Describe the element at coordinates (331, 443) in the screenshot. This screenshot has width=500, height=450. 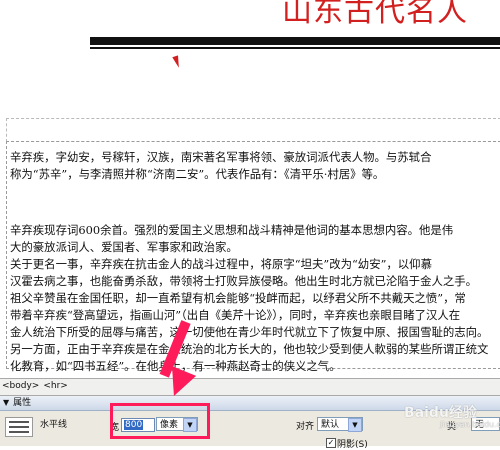
I see `shading-checkbox: ✓` at that location.